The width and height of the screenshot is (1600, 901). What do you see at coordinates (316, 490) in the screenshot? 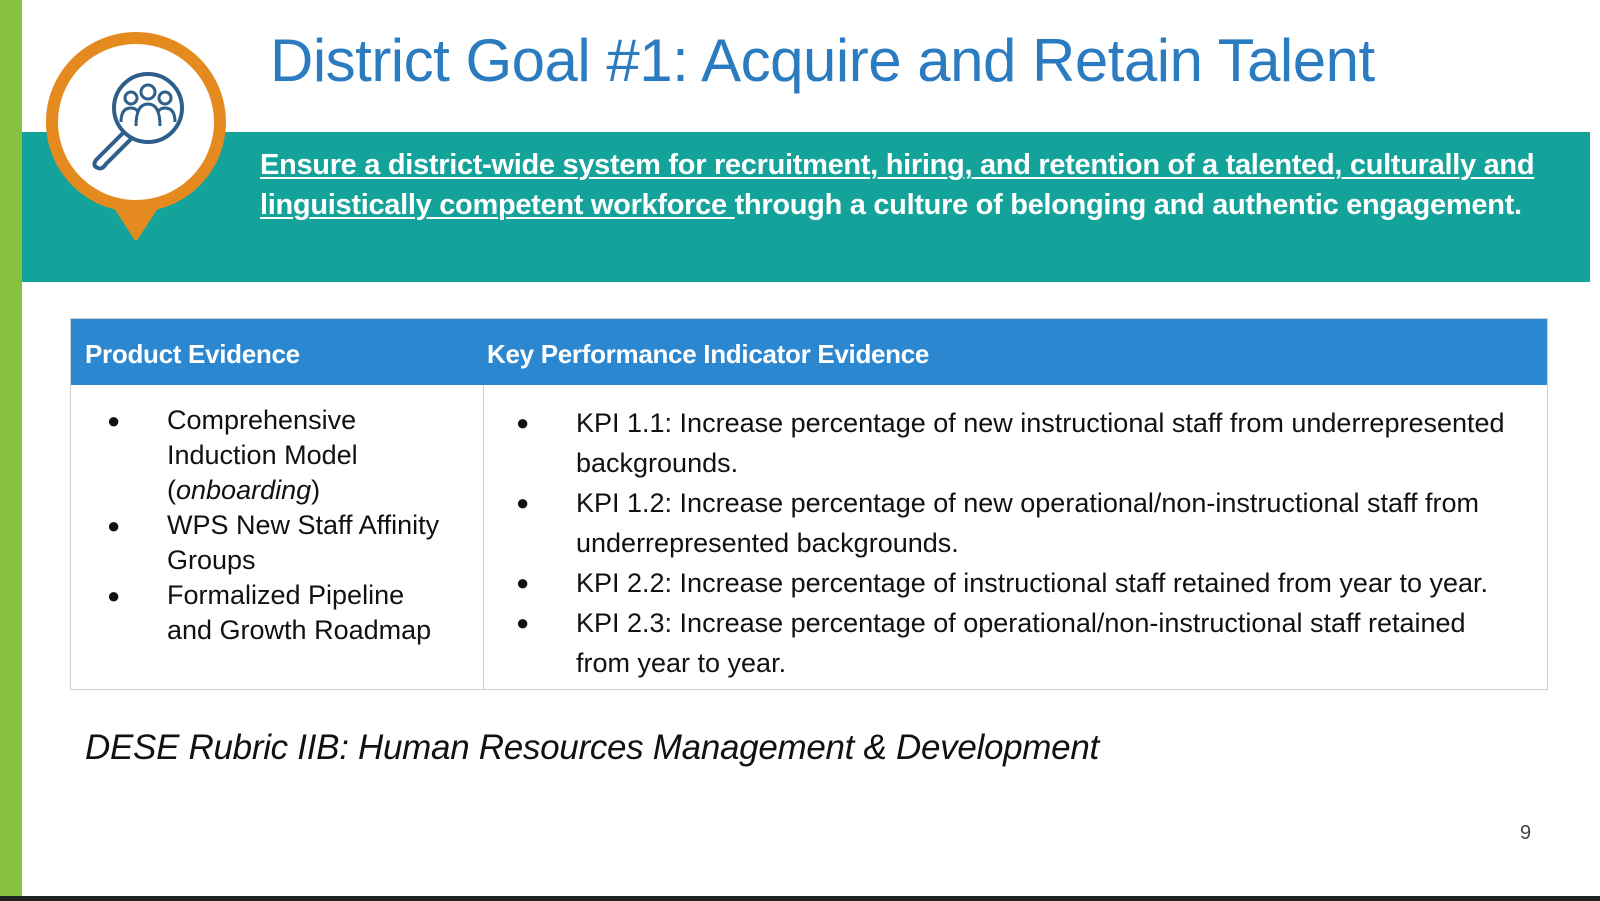
I see `item-tail-text: )` at bounding box center [316, 490].